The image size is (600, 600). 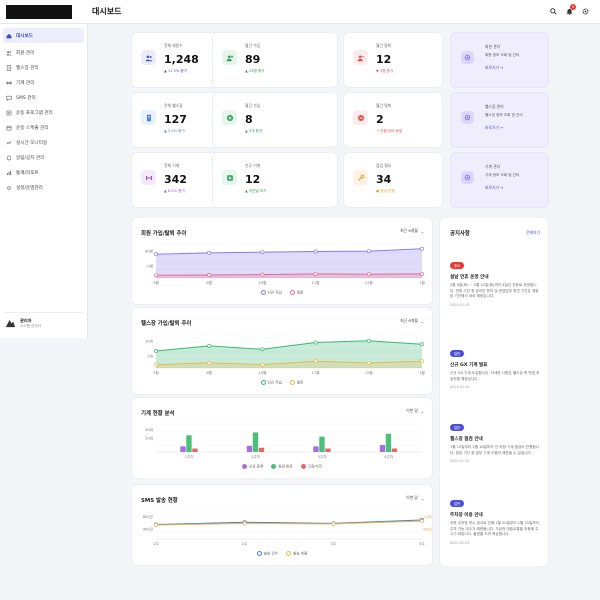 I want to click on gear-icon, so click(x=585, y=11).